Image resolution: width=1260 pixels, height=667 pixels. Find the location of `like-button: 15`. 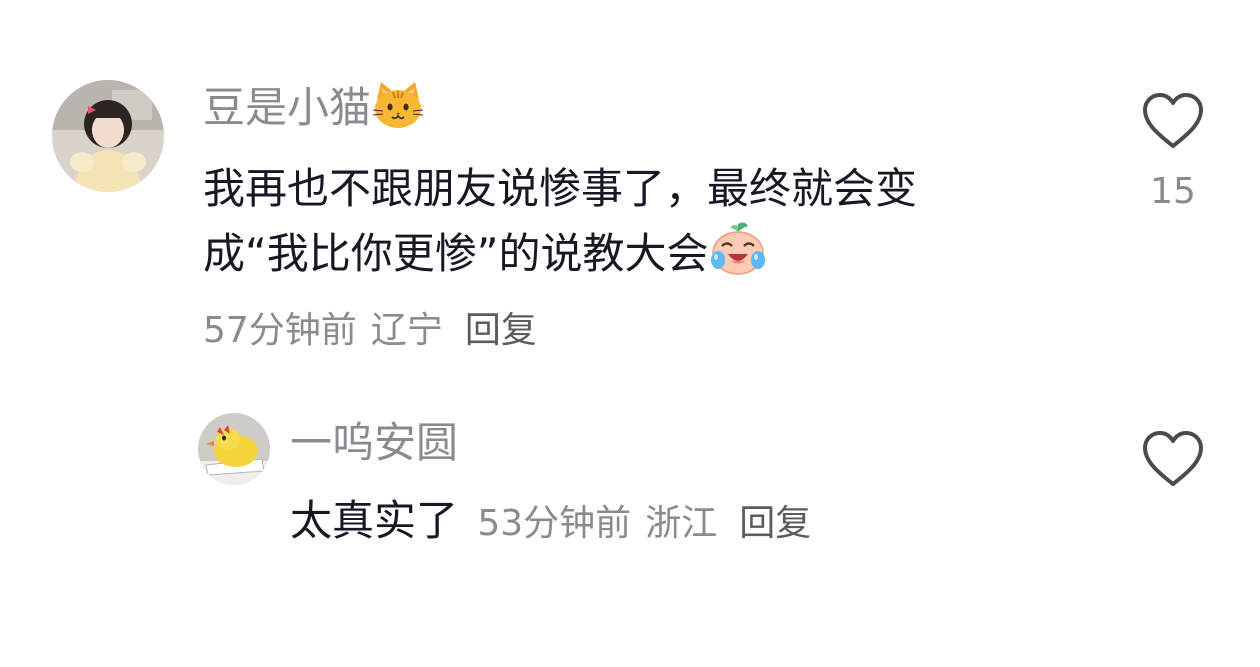

like-button: 15 is located at coordinates (1173, 153).